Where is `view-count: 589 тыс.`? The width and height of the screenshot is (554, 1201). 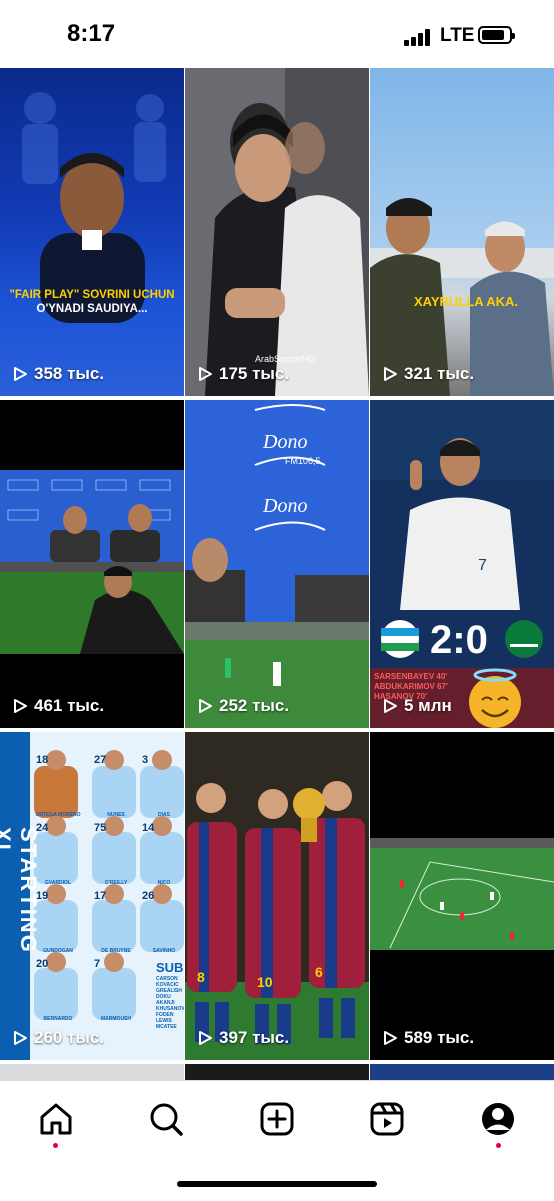 view-count: 589 тыс. is located at coordinates (428, 1038).